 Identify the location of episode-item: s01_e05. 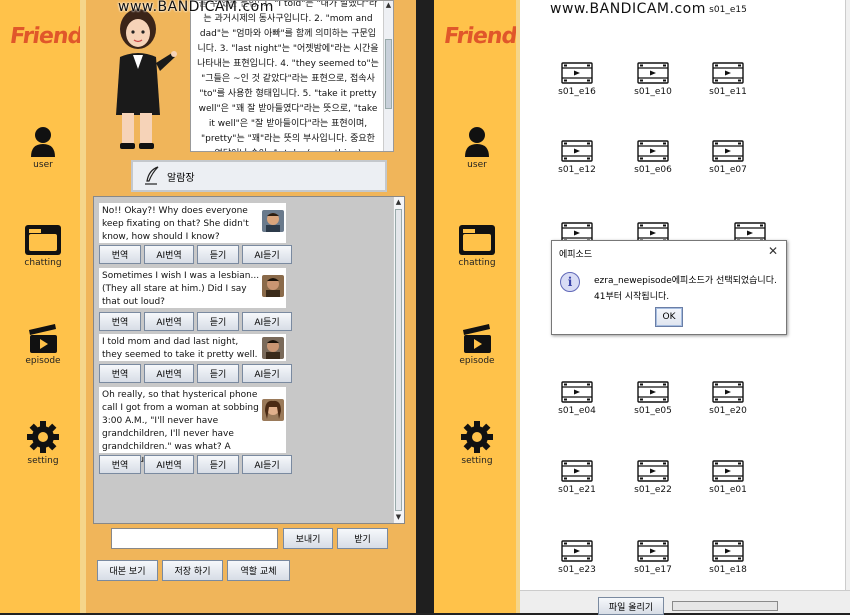
(653, 398).